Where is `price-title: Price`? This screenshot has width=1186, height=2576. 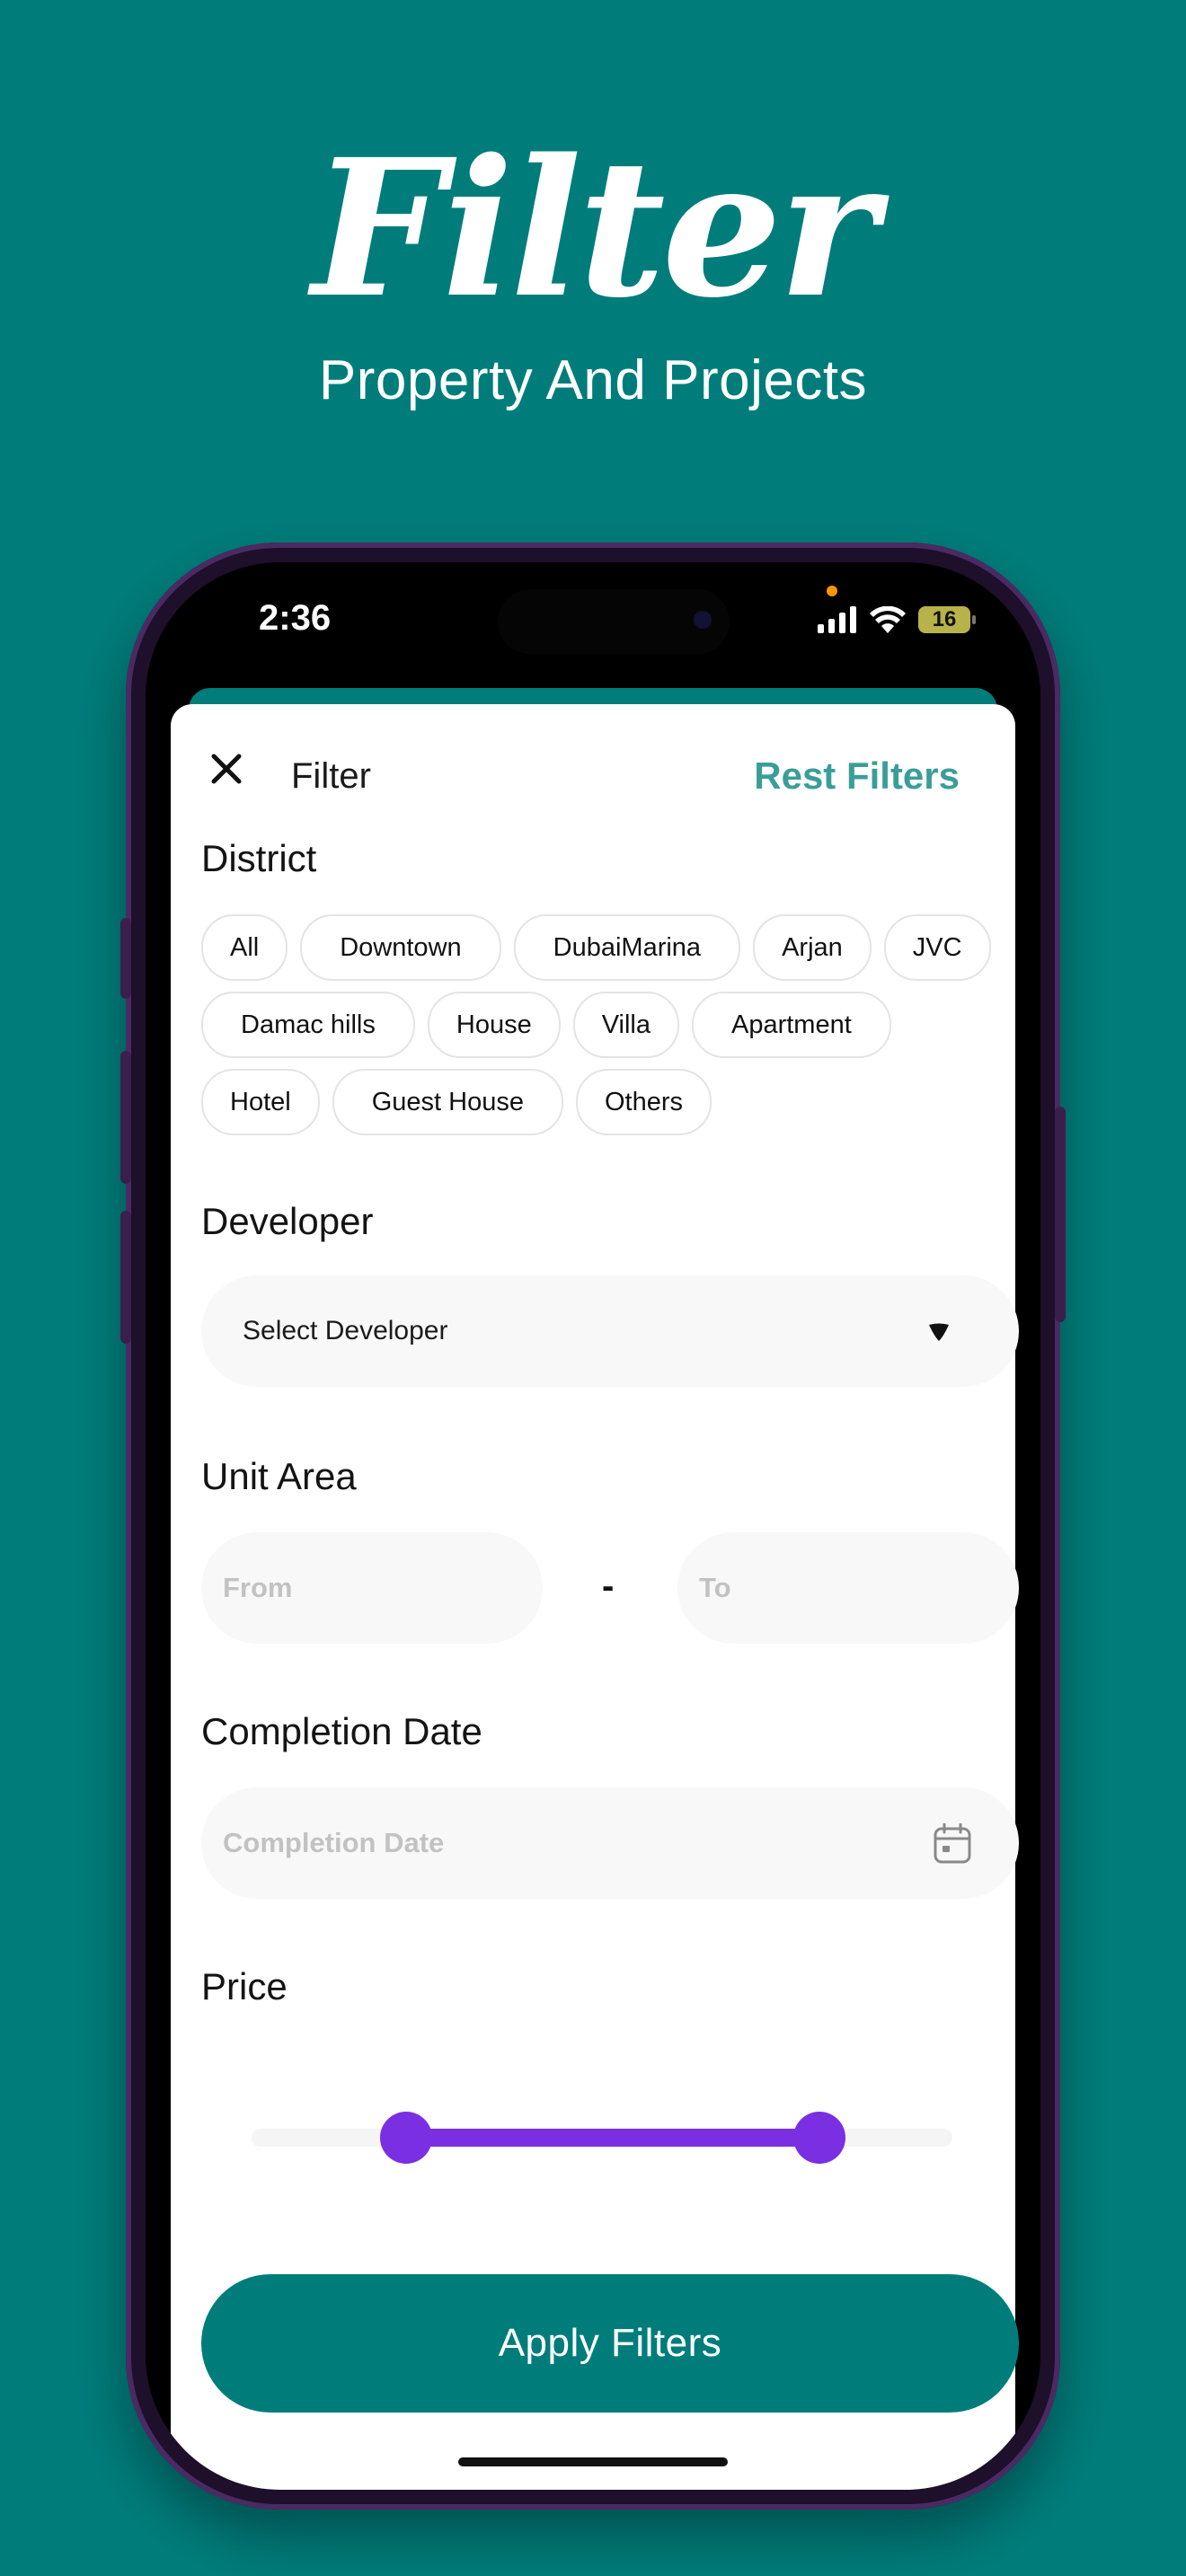
price-title: Price is located at coordinates (244, 1986).